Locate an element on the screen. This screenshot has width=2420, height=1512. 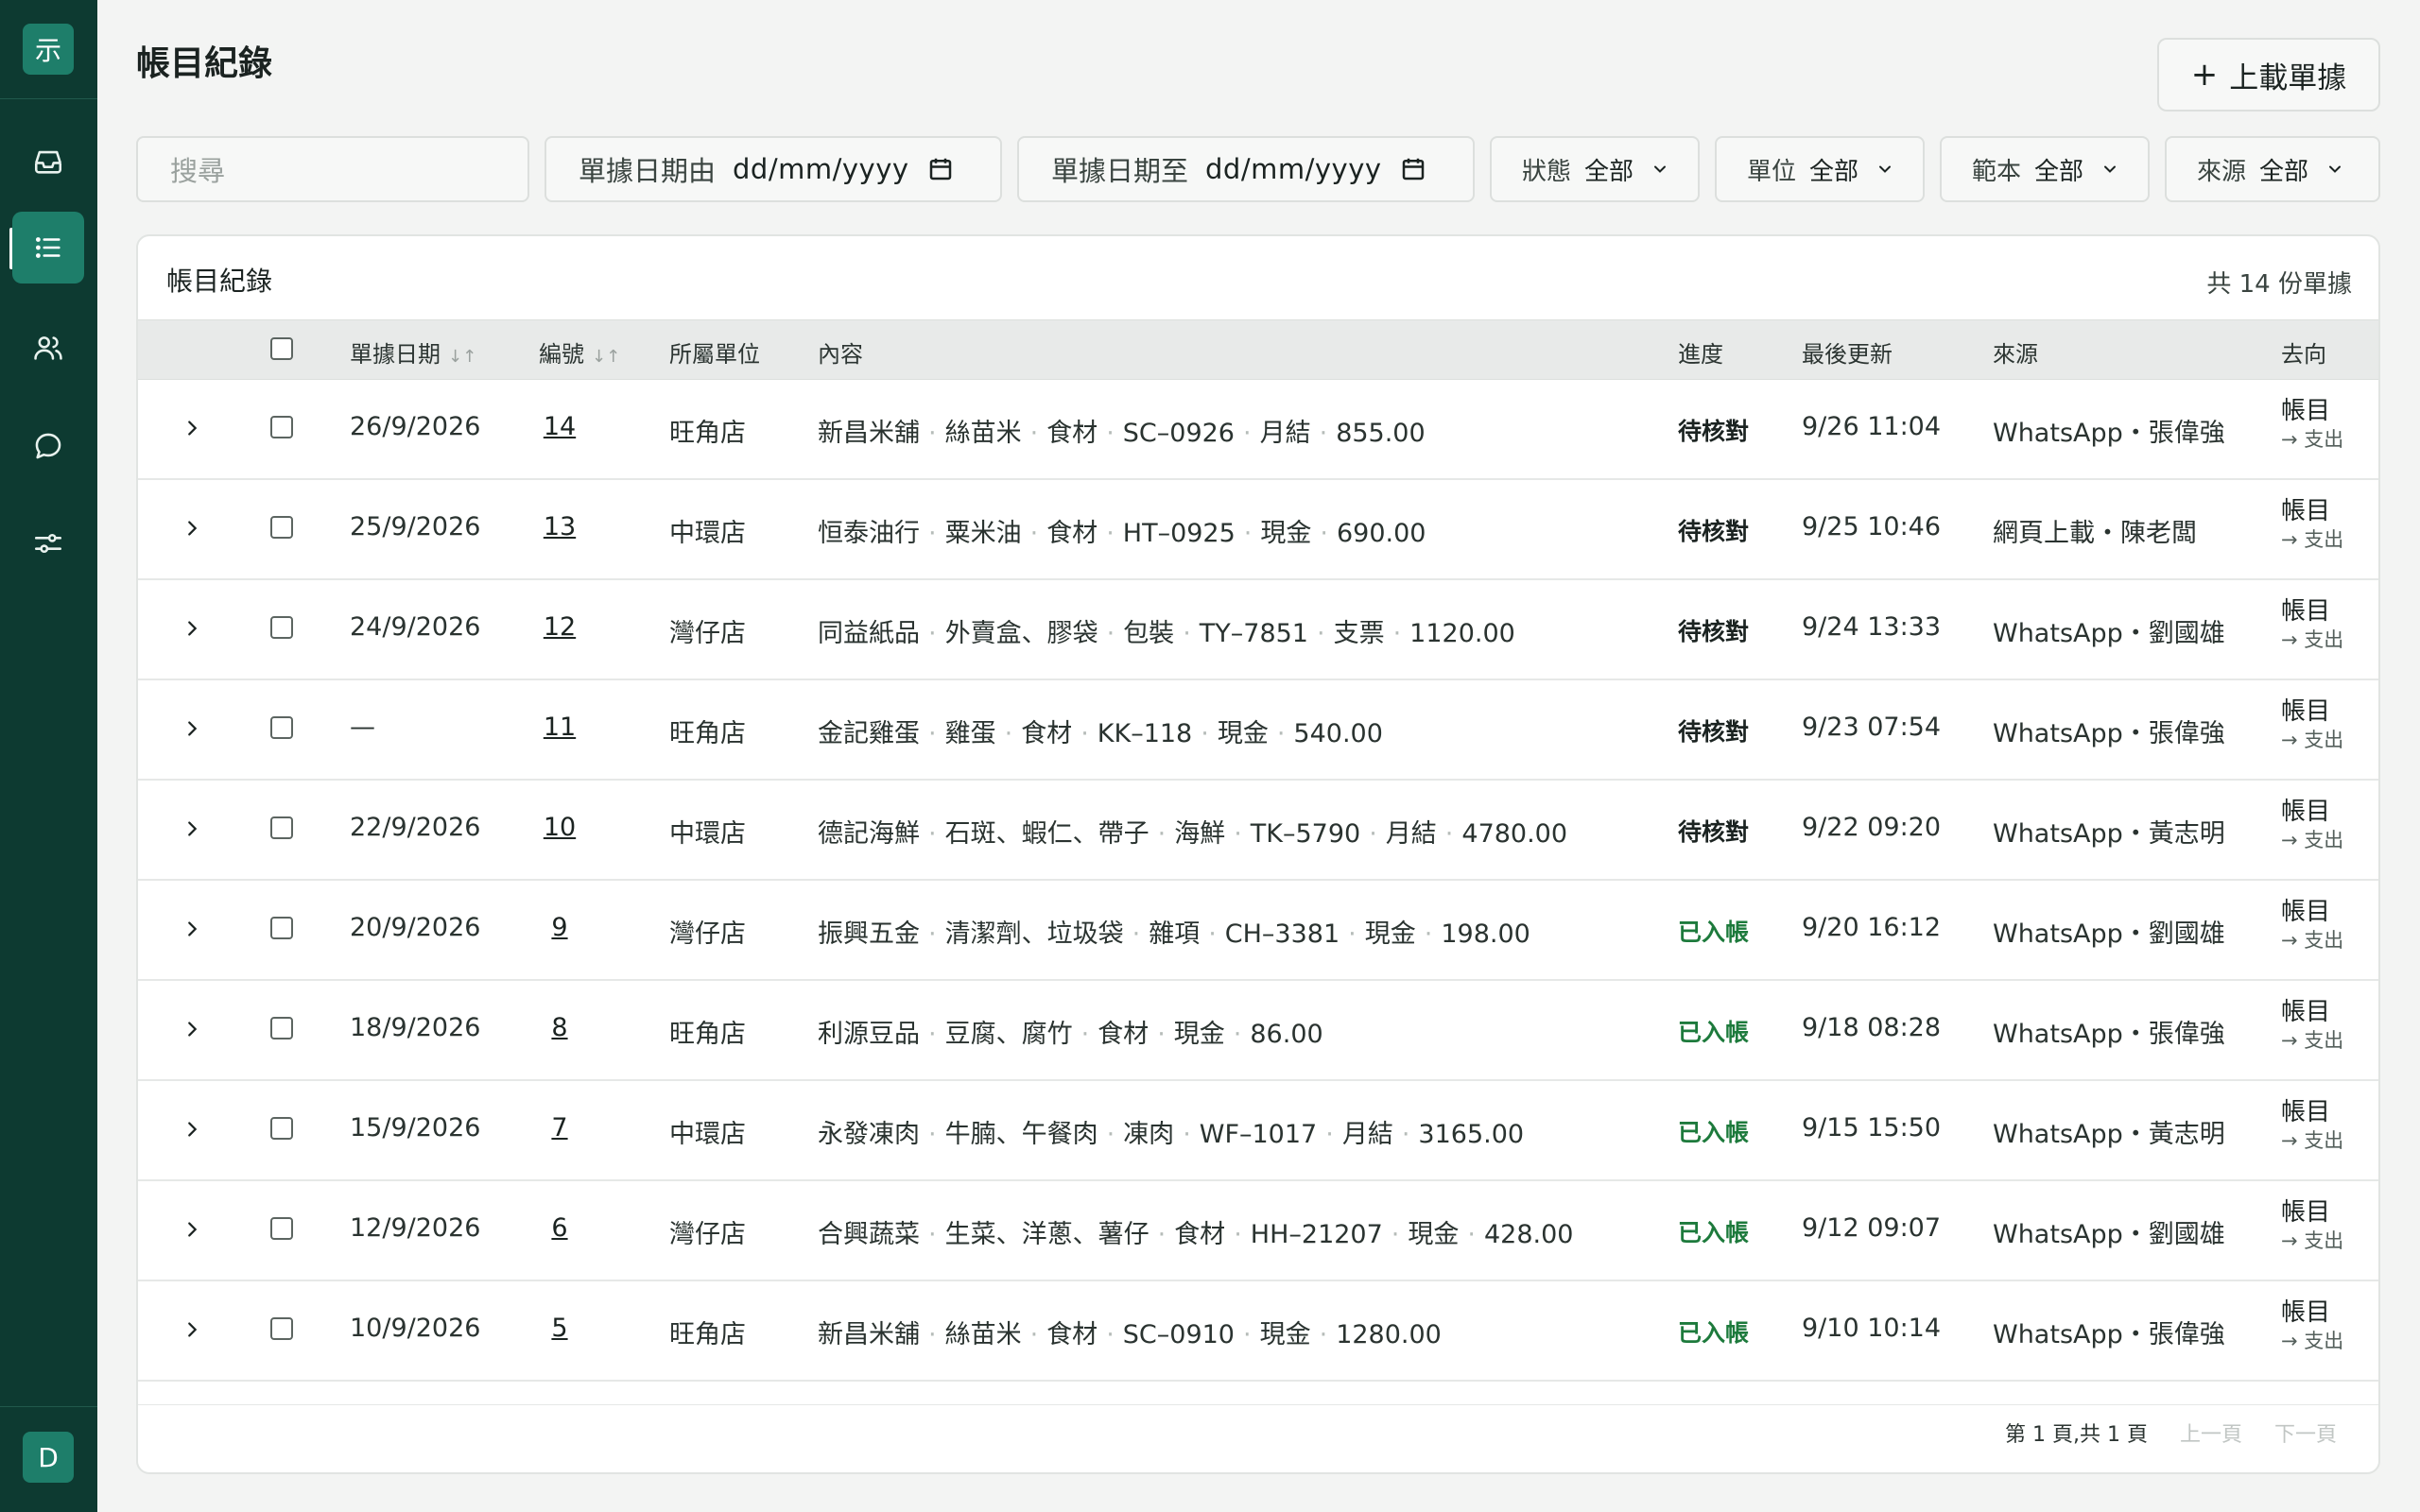
row-source: WhatsApp・張偉強 is located at coordinates (2109, 1034).